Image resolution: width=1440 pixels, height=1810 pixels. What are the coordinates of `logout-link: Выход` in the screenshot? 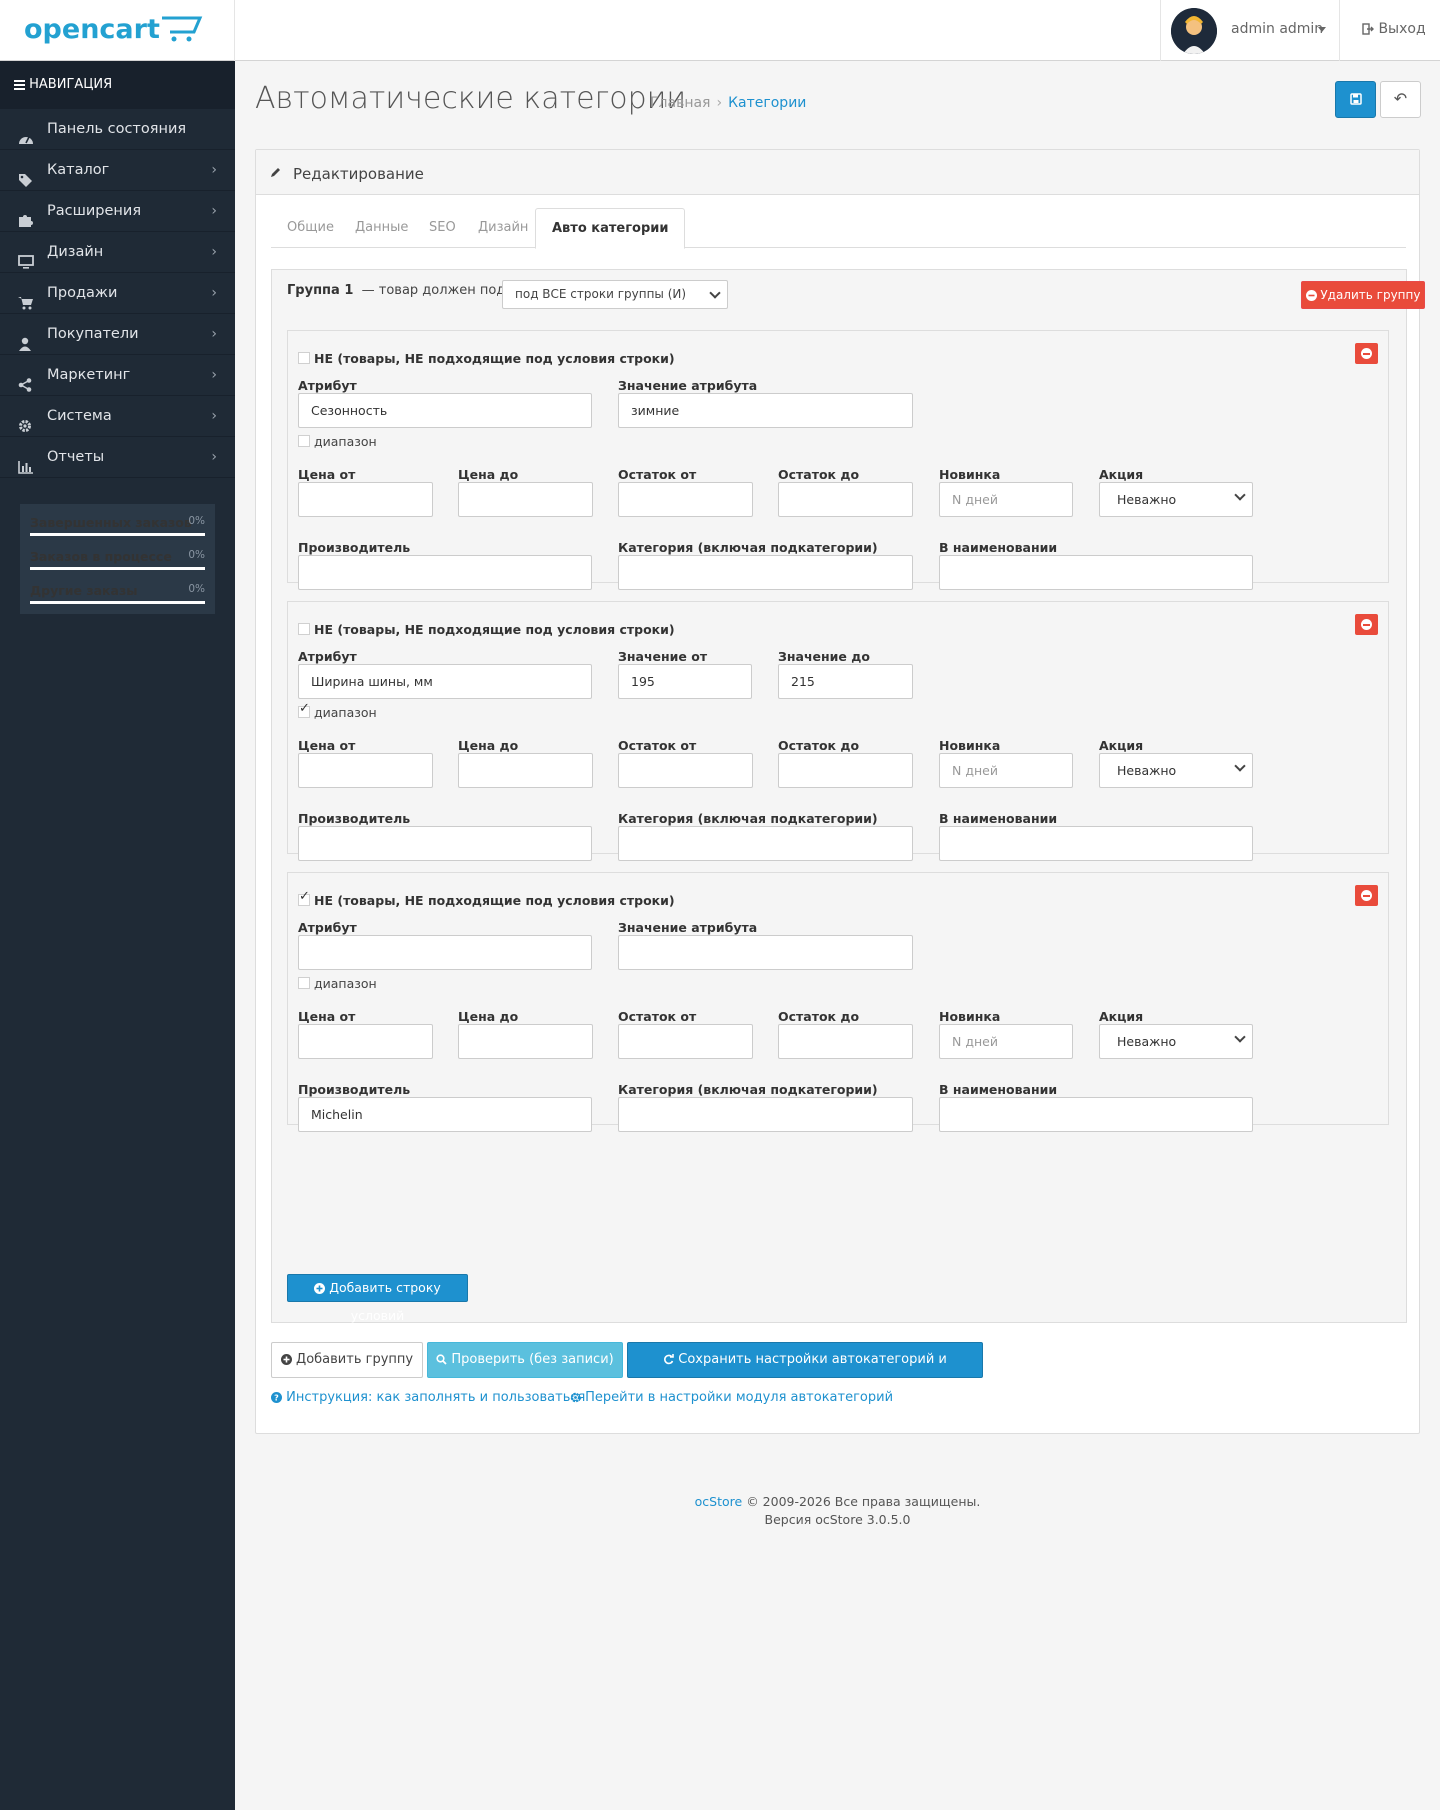 It's located at (1394, 30).